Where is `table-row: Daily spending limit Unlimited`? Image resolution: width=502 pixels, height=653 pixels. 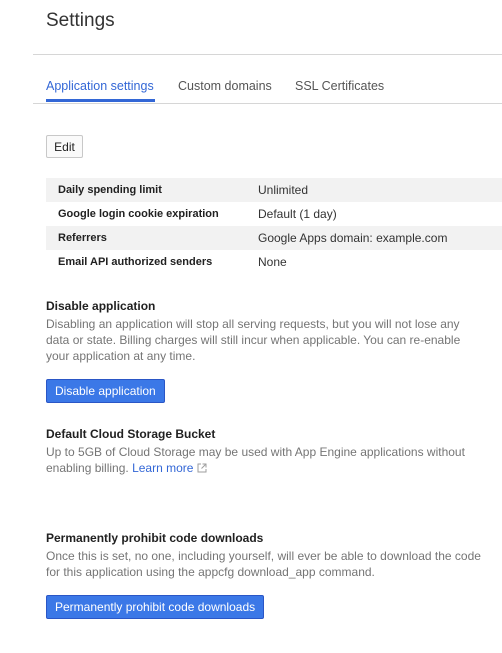 table-row: Daily spending limit Unlimited is located at coordinates (274, 190).